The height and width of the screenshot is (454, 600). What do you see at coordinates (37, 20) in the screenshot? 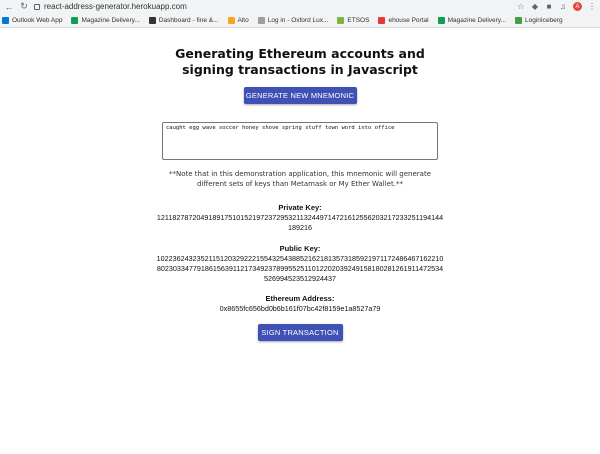
I see `bookmark-label: Outlook Web App` at bounding box center [37, 20].